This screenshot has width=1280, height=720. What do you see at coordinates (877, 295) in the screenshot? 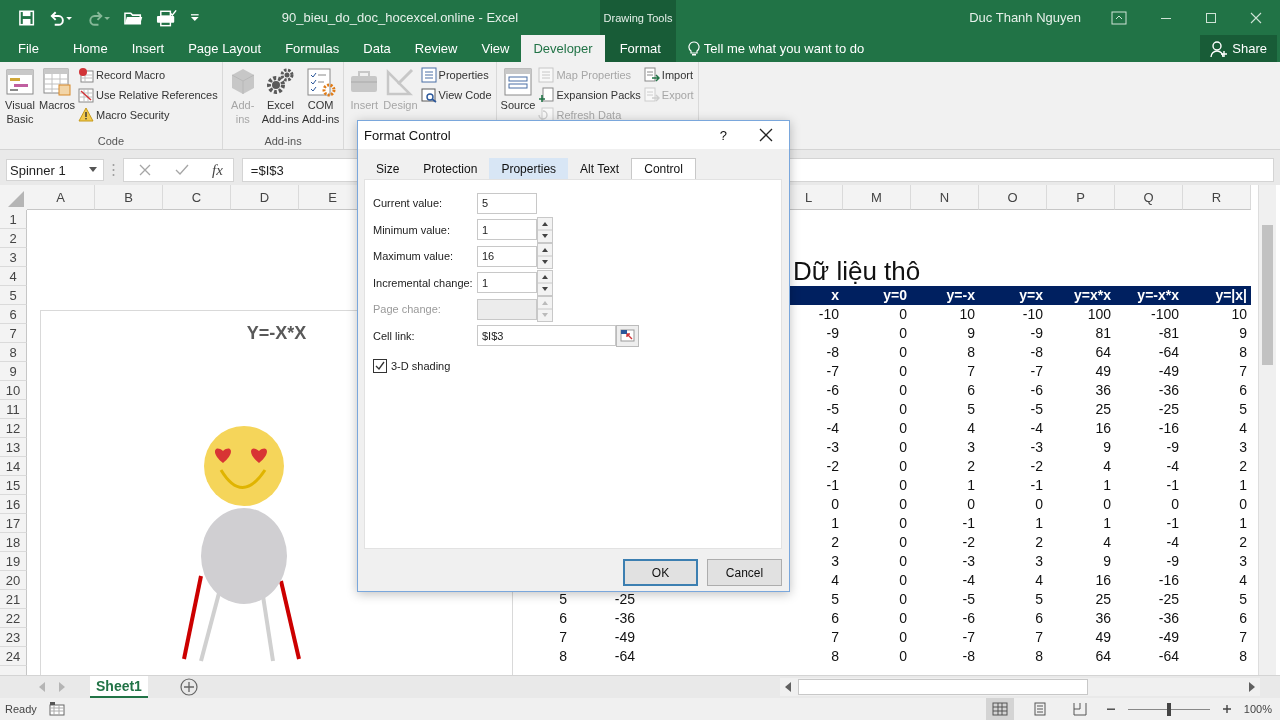
I see `table-header-cell: y=0` at bounding box center [877, 295].